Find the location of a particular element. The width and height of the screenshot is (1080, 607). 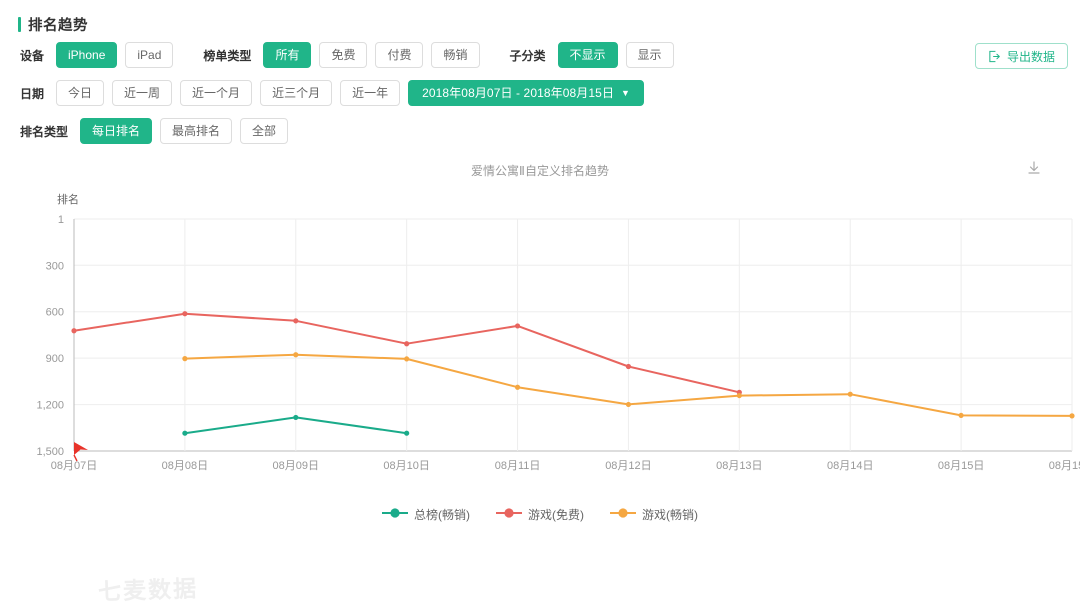

svg-text: 08月09日 is located at coordinates (296, 466).